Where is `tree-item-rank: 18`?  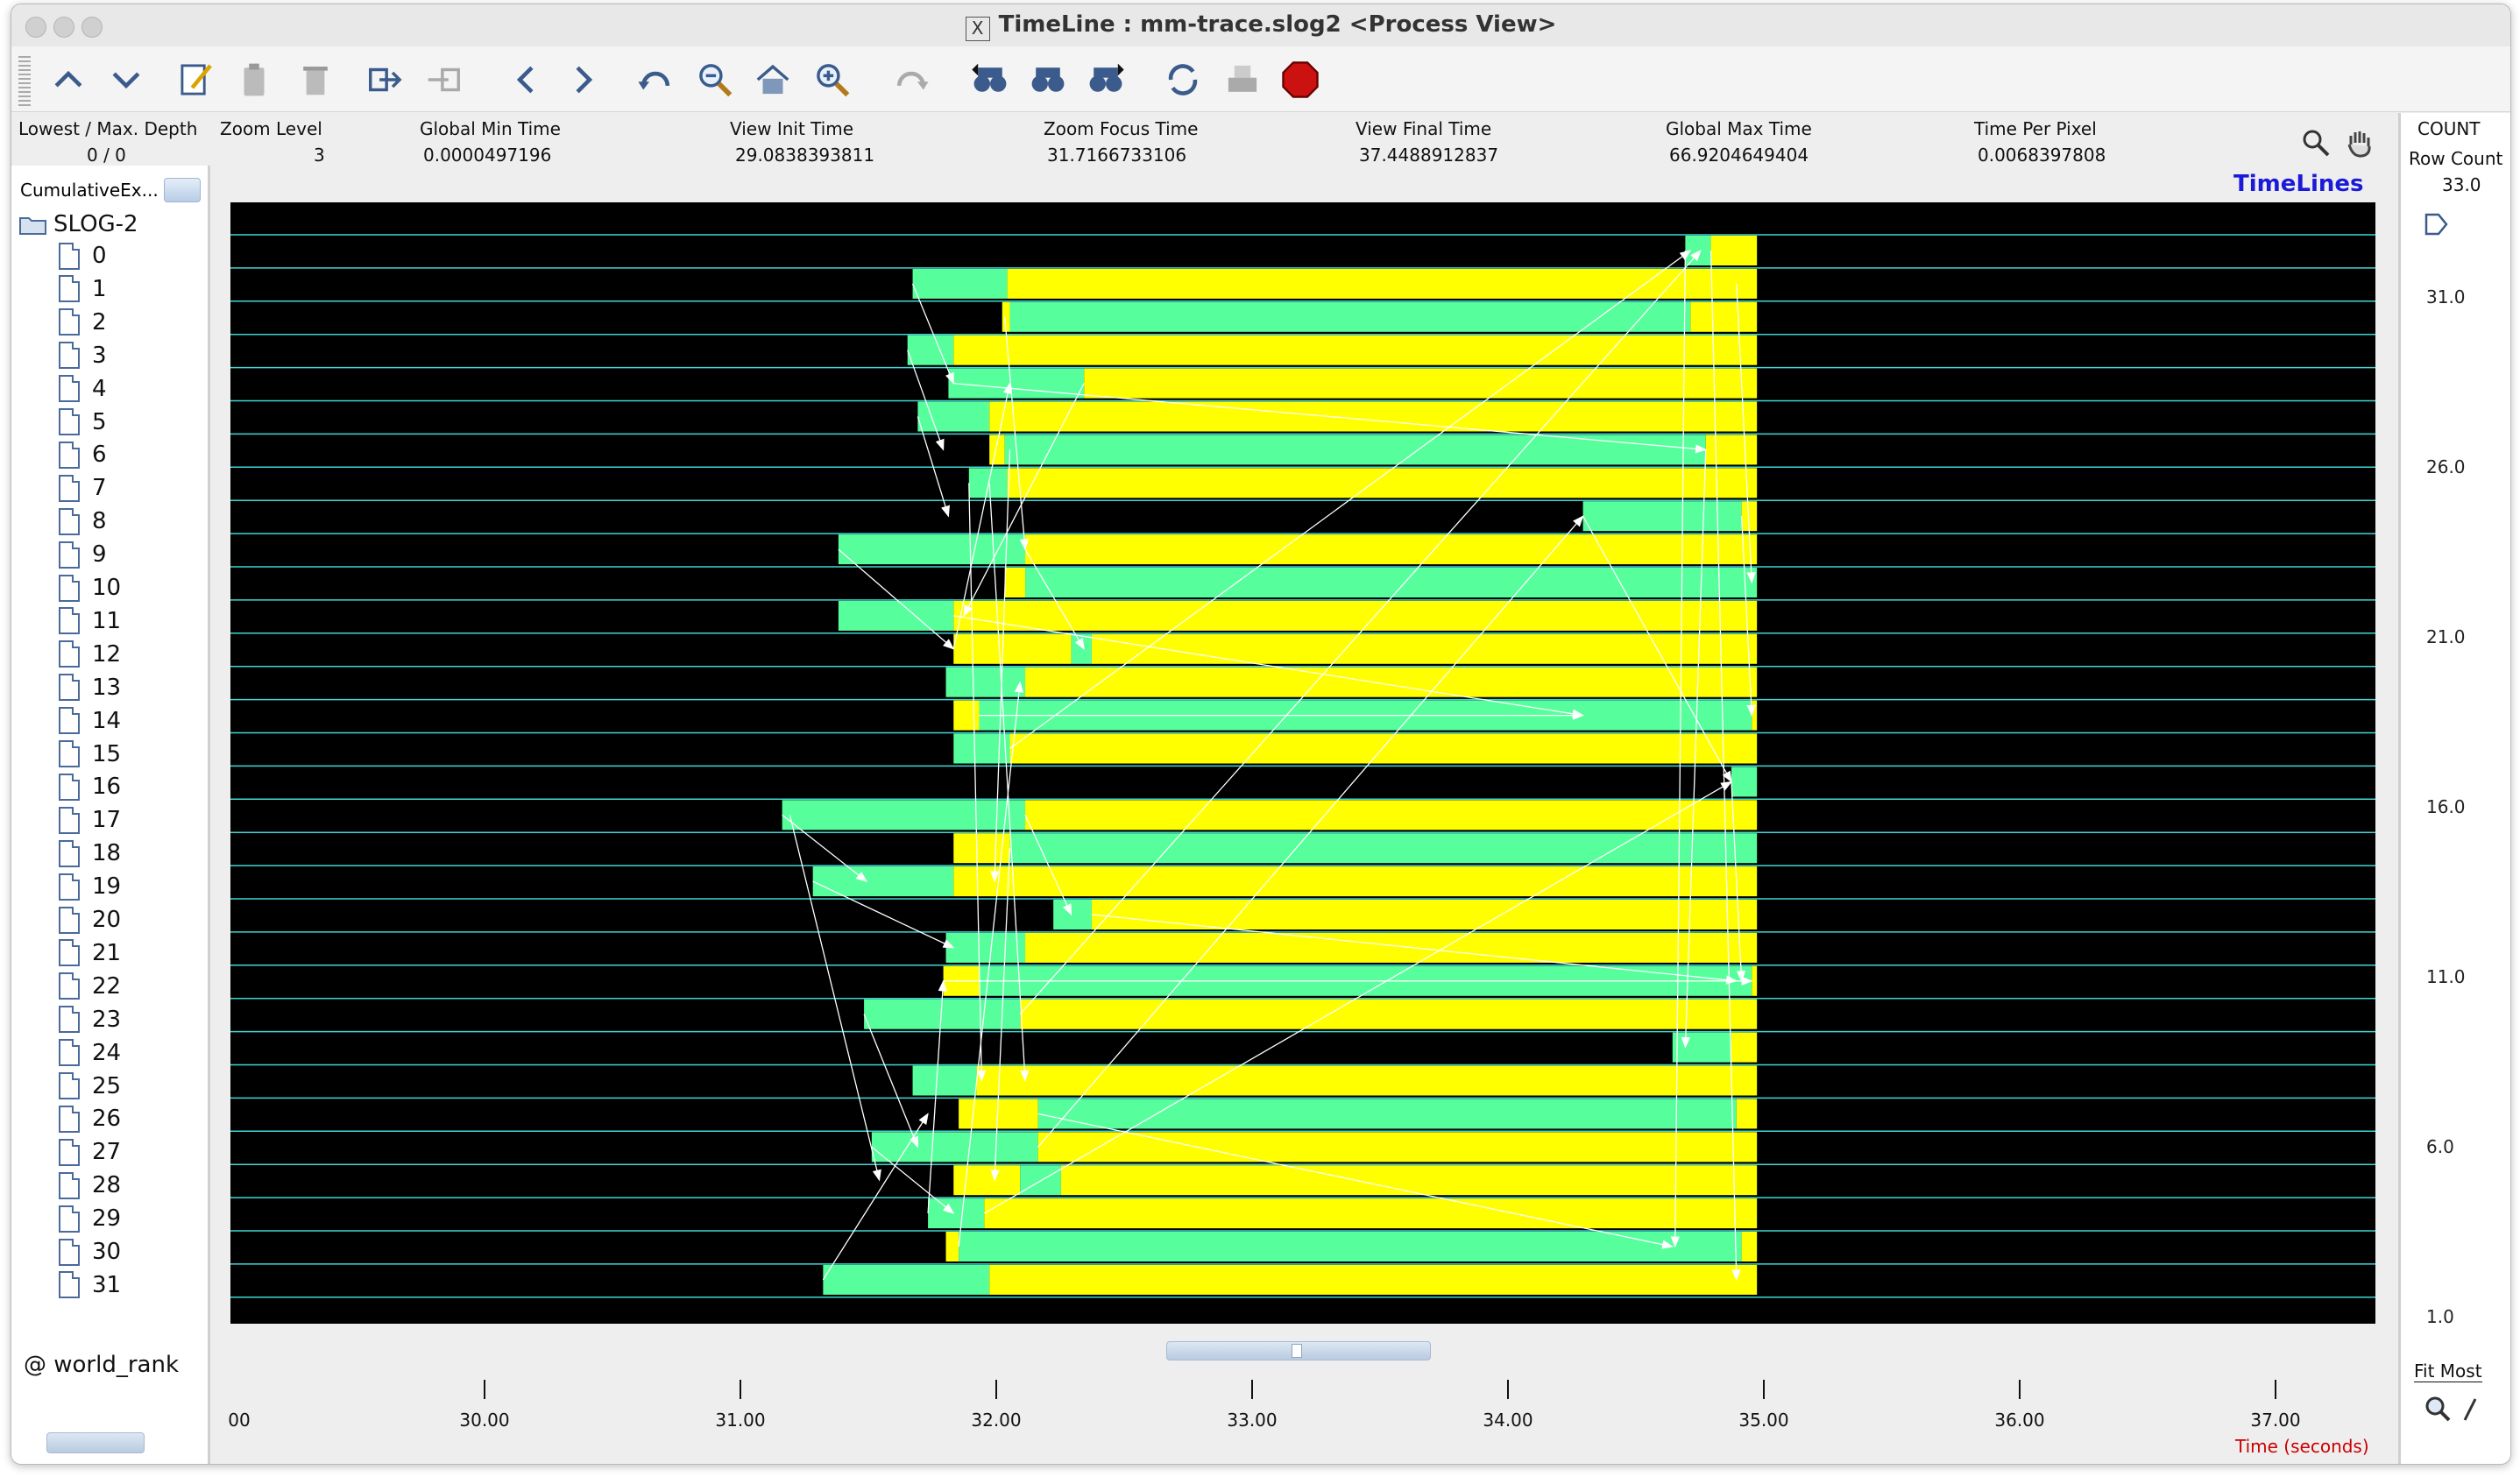
tree-item-rank: 18 is located at coordinates (90, 853).